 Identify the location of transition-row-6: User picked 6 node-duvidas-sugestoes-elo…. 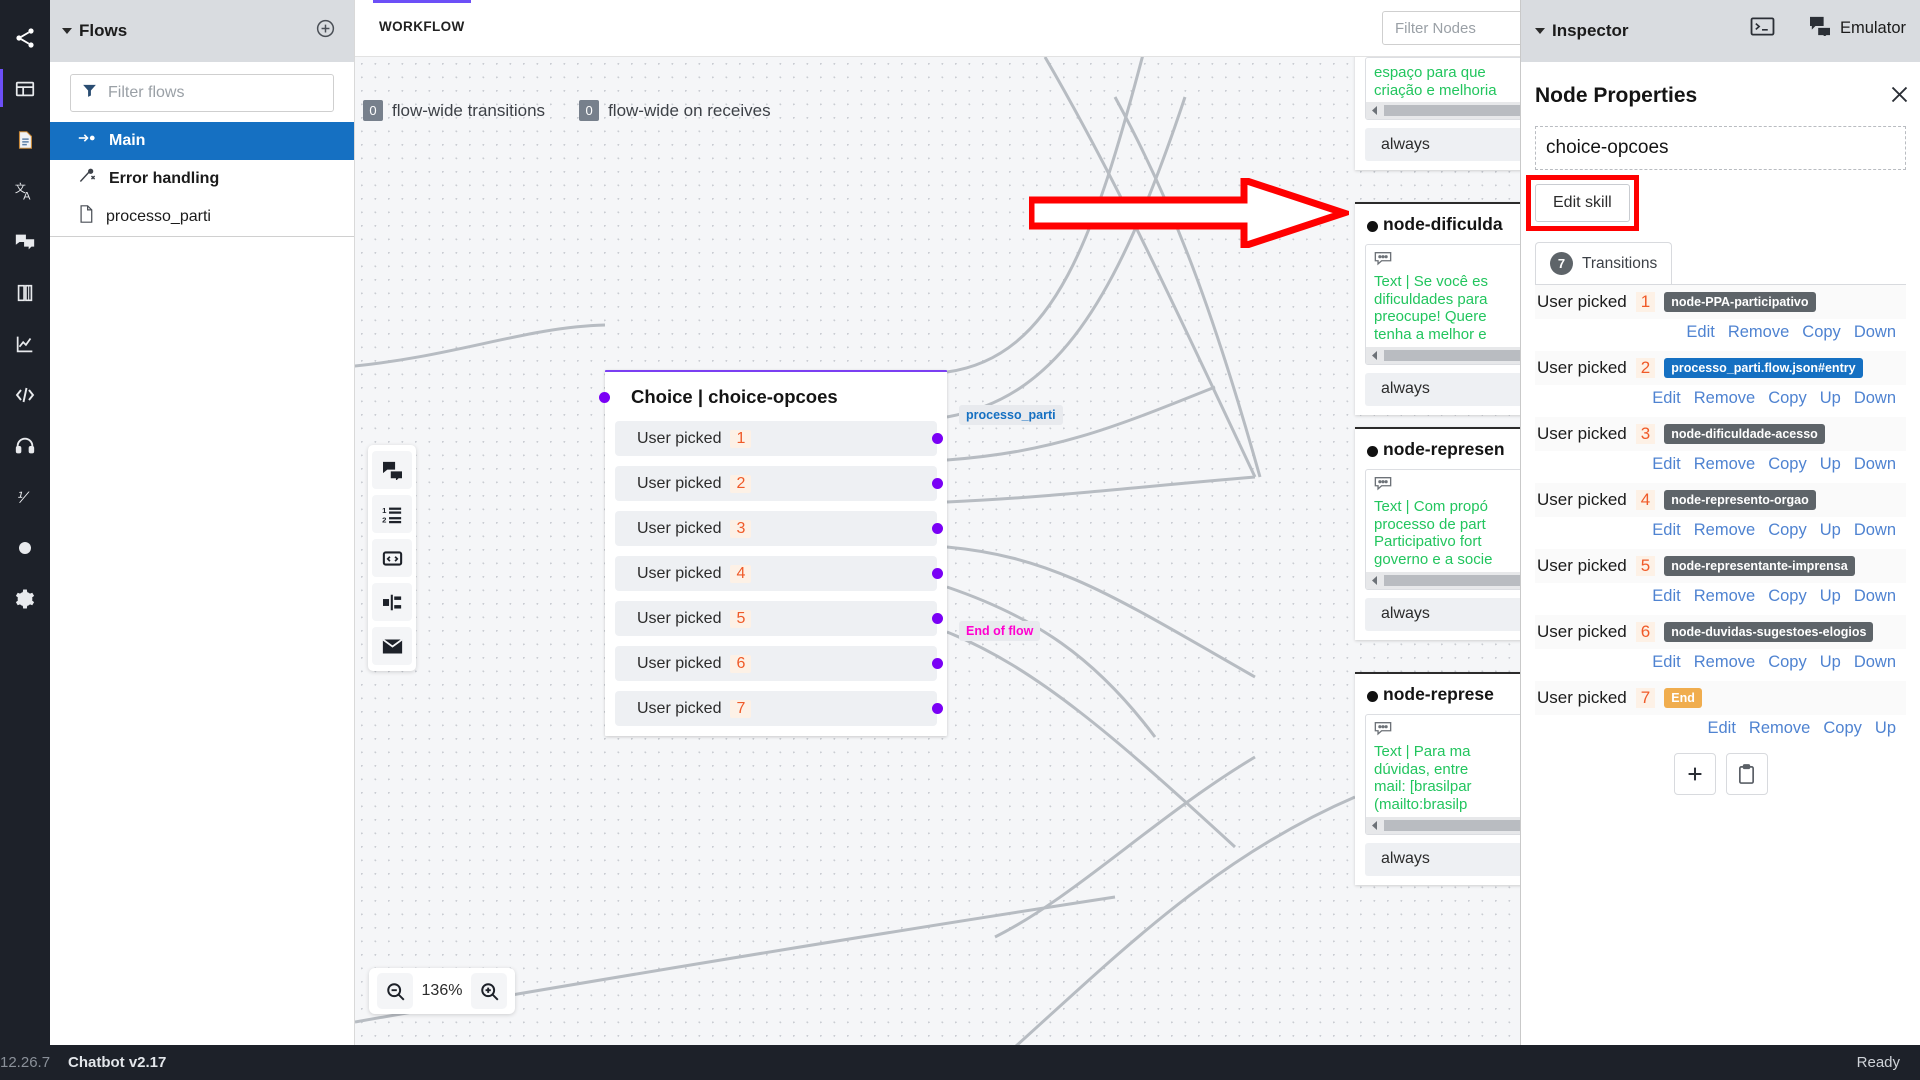
(1720, 632).